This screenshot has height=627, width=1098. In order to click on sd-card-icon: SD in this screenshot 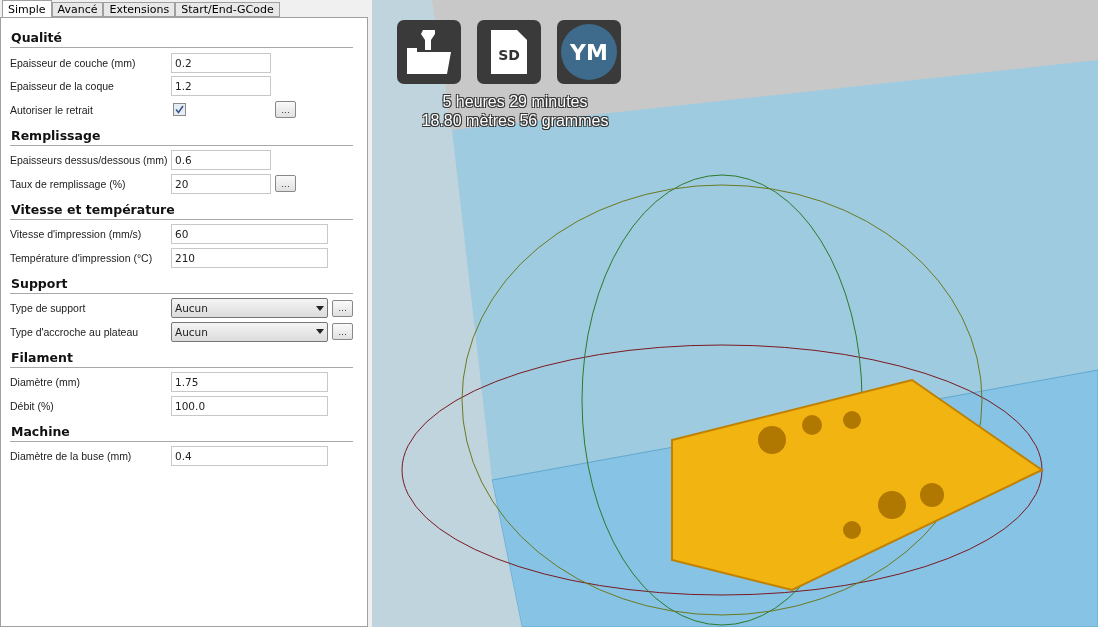, I will do `click(509, 52)`.